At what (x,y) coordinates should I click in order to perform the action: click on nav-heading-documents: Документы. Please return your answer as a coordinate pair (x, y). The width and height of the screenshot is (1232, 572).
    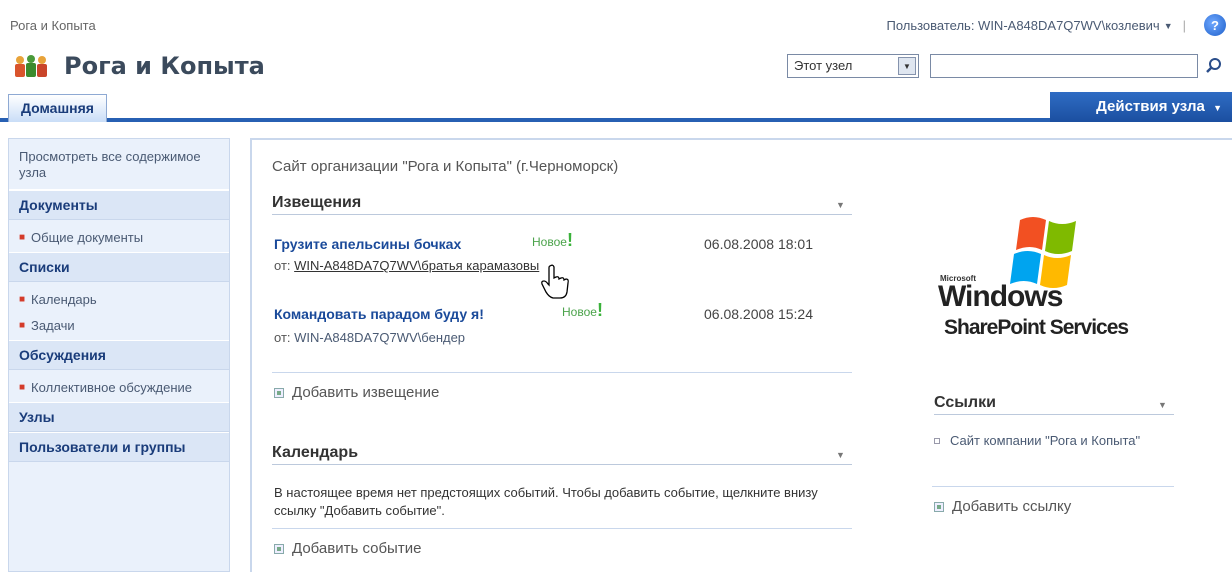
    Looking at the image, I should click on (119, 205).